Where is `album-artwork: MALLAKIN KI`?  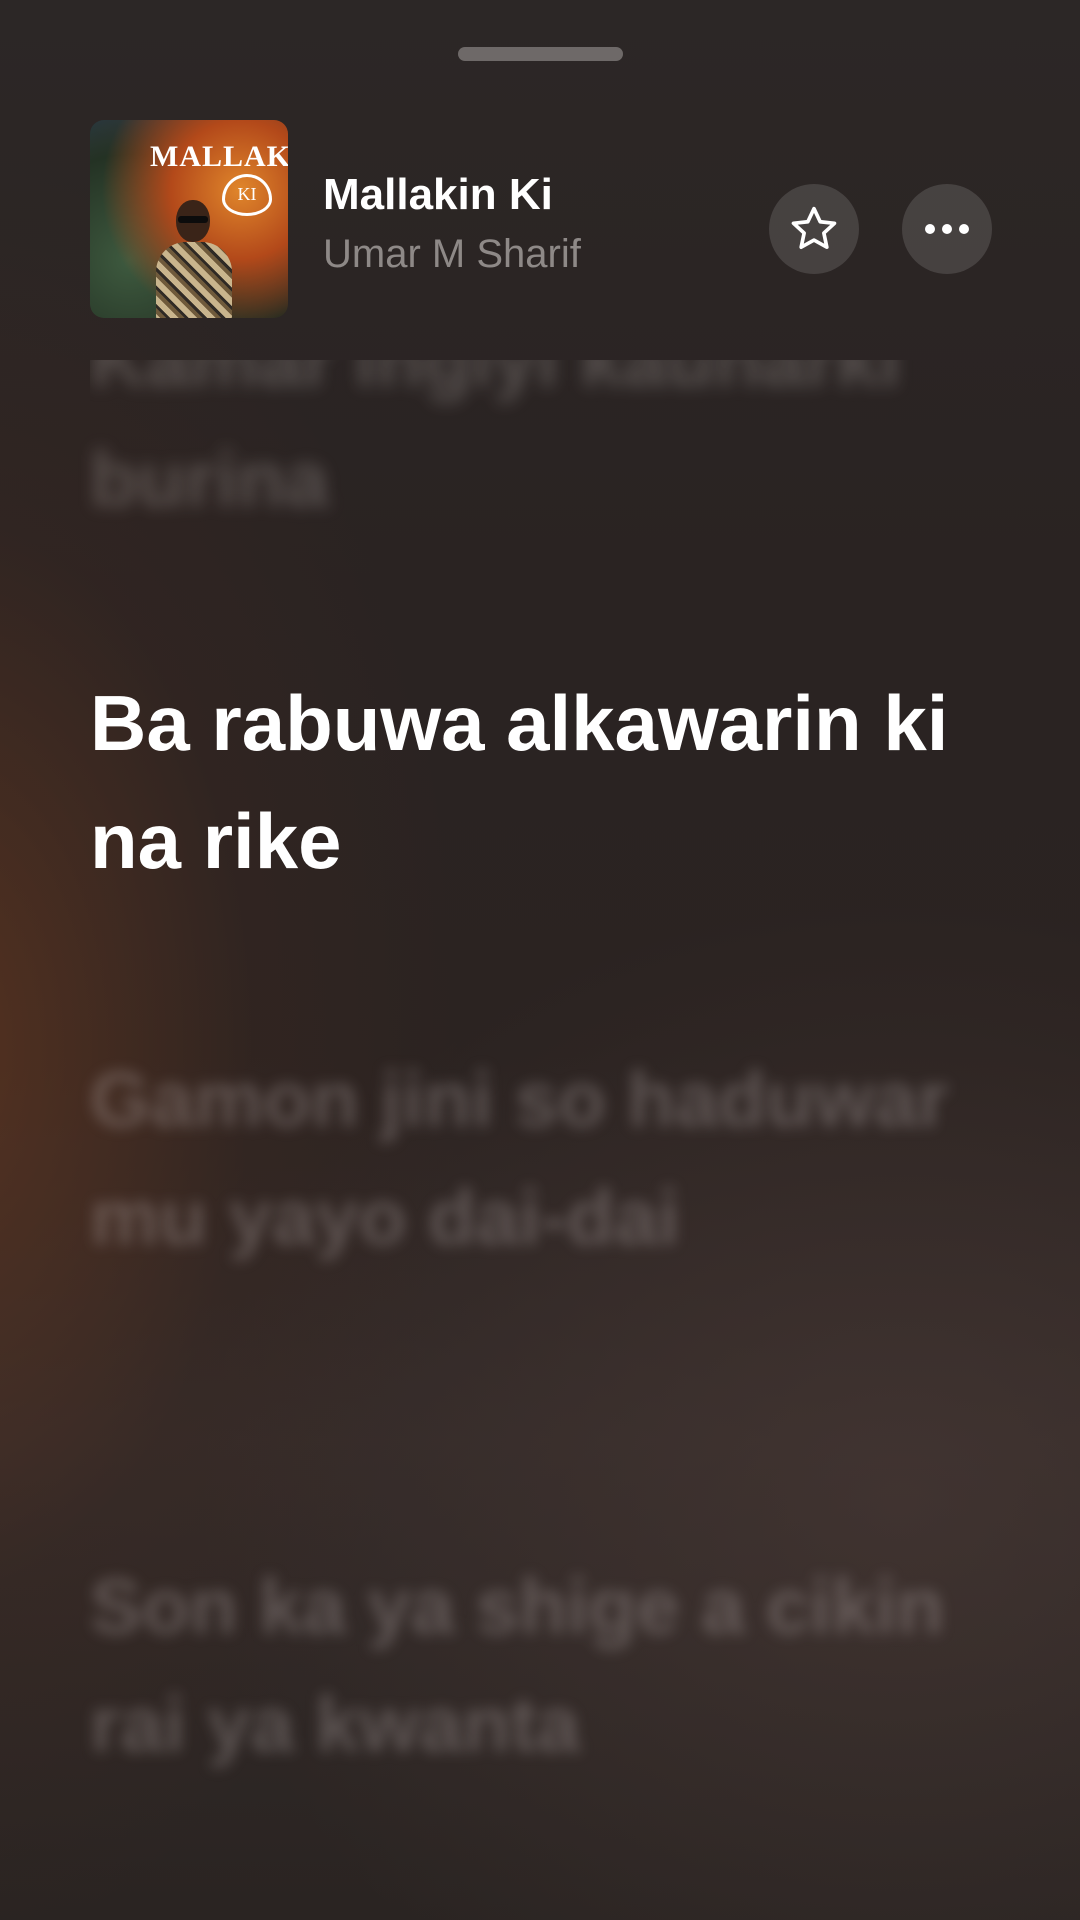
album-artwork: MALLAKIN KI is located at coordinates (189, 219).